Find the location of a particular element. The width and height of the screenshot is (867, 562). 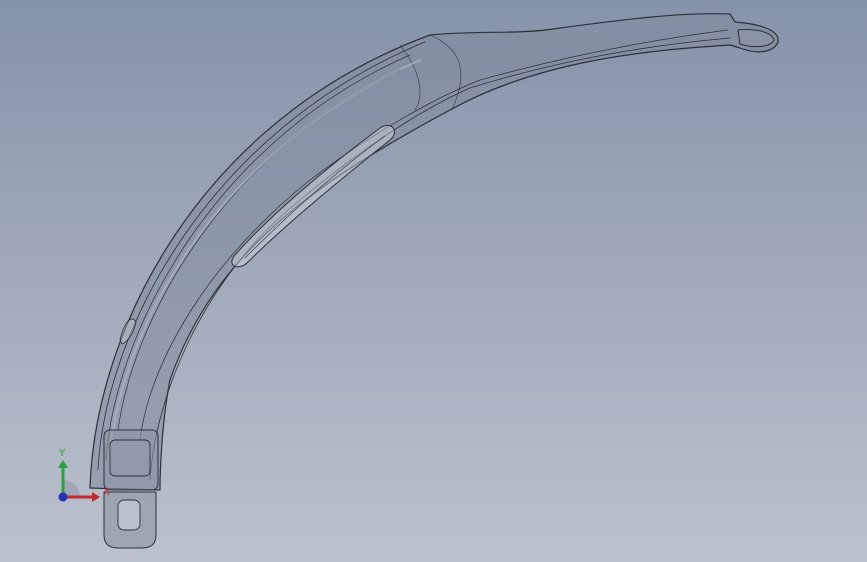

x-axis-label: X is located at coordinates (106, 492).